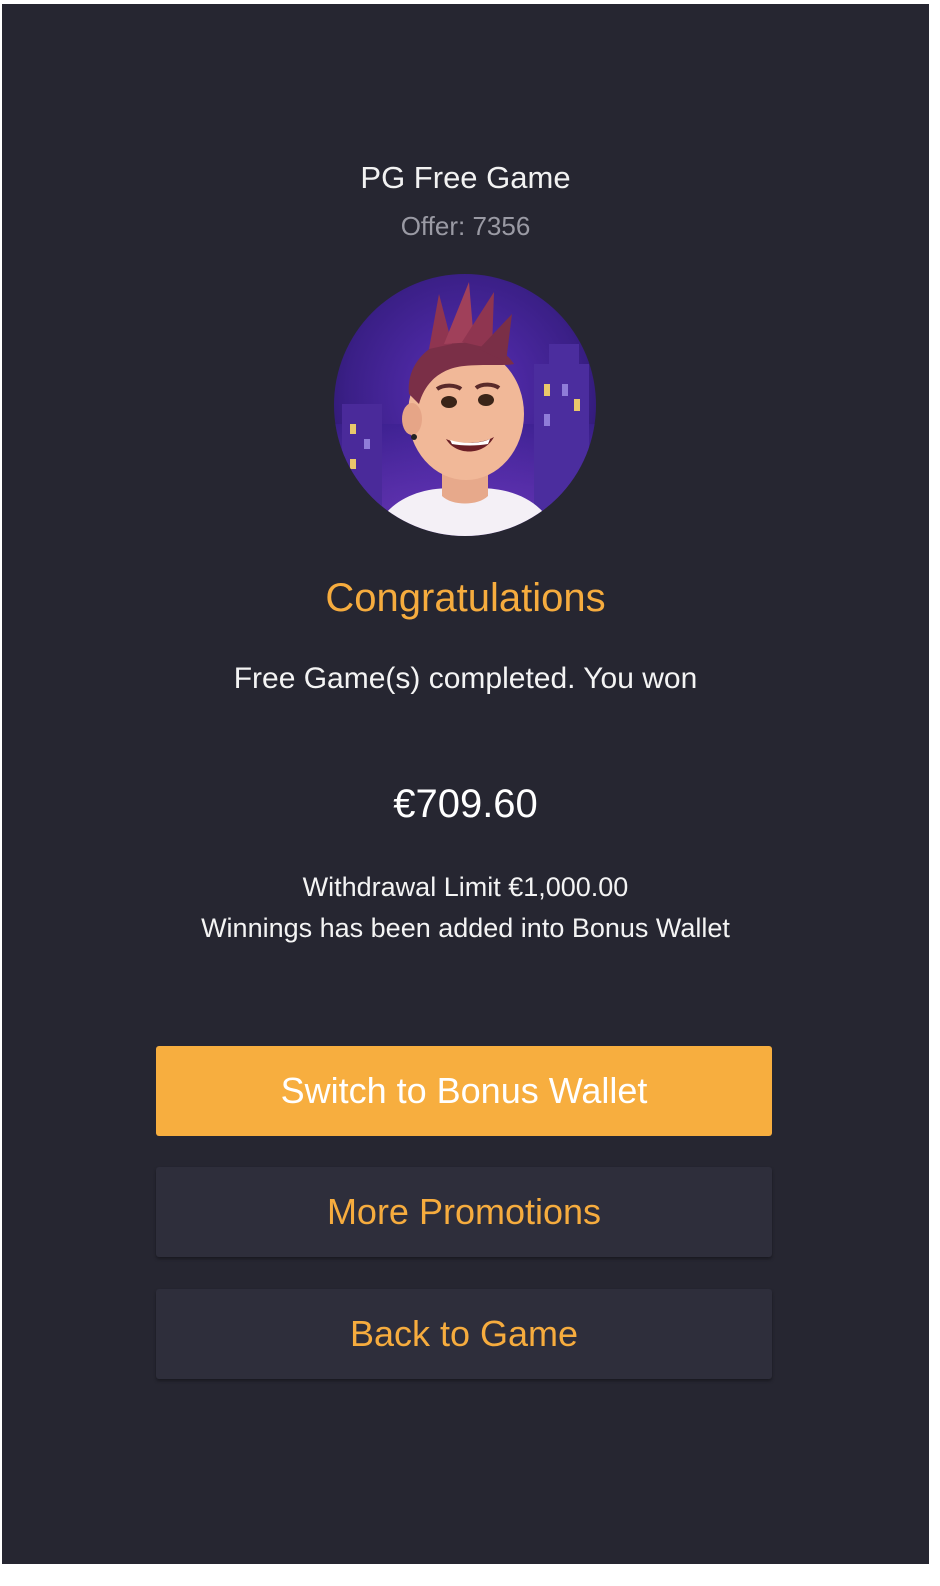 This screenshot has height=1586, width=940. Describe the element at coordinates (465, 598) in the screenshot. I see `congratulations-heading: Congratulations` at that location.